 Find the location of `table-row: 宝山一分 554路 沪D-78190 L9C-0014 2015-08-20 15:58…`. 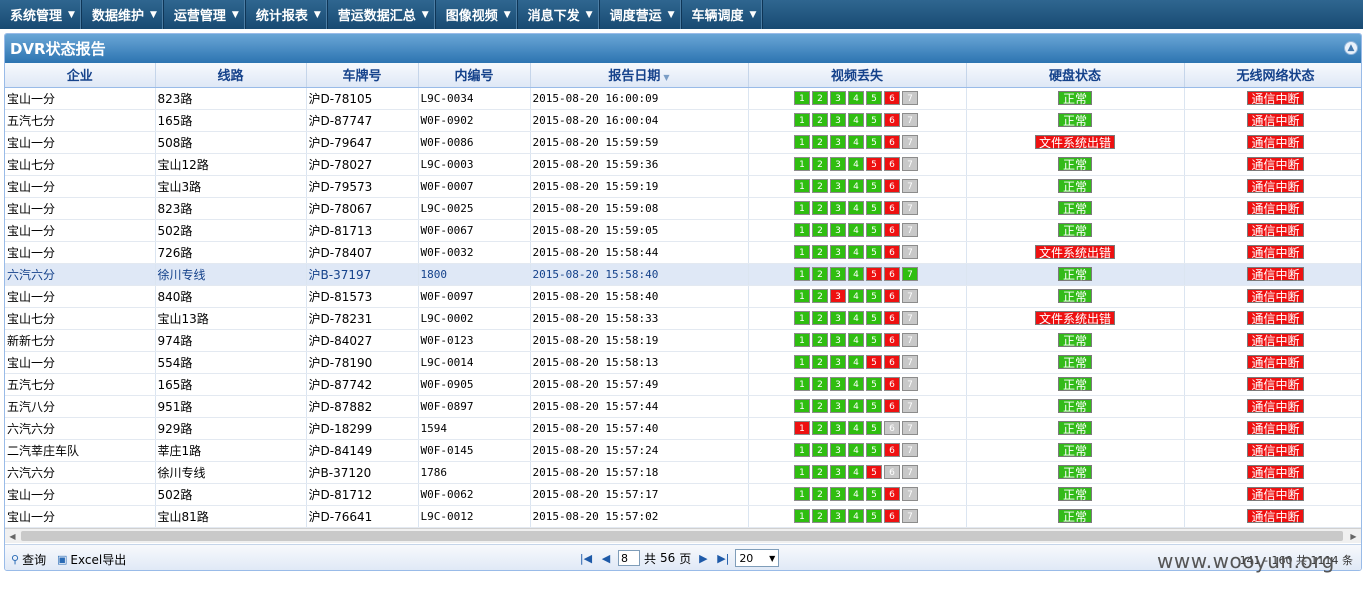

table-row: 宝山一分 554路 沪D-78190 L9C-0014 2015-08-20 15:58… is located at coordinates (683, 362).